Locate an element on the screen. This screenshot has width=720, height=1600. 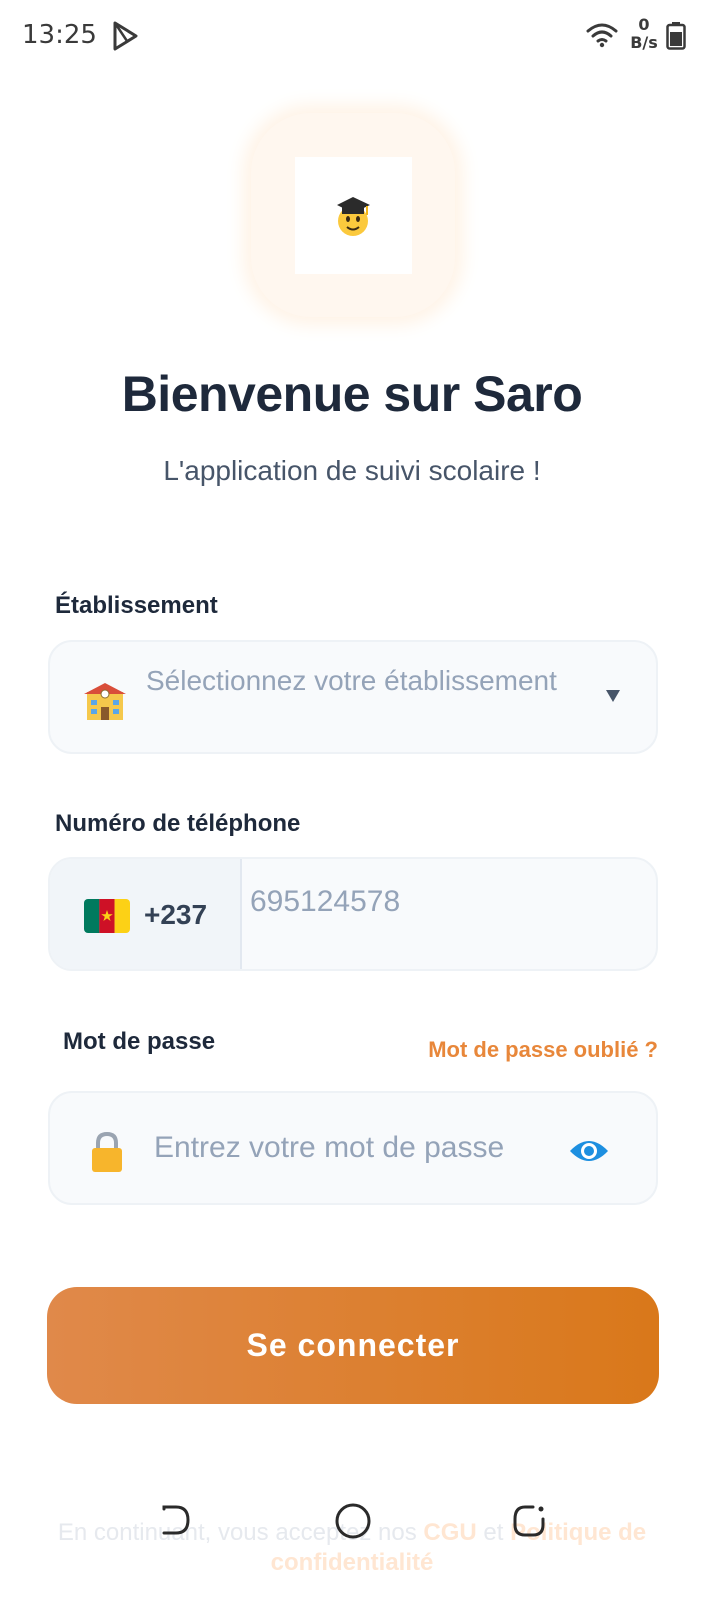
status-time: 13:25 is located at coordinates (59, 35).